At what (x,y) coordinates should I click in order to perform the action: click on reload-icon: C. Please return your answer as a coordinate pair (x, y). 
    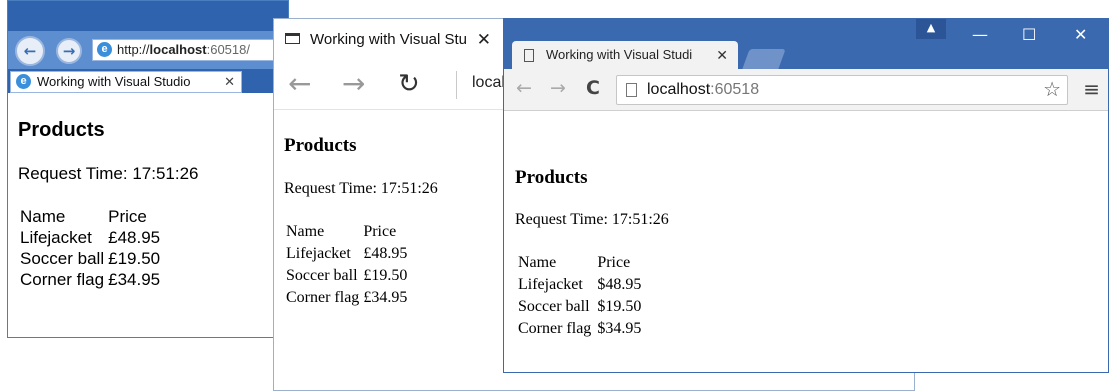
    Looking at the image, I should click on (593, 88).